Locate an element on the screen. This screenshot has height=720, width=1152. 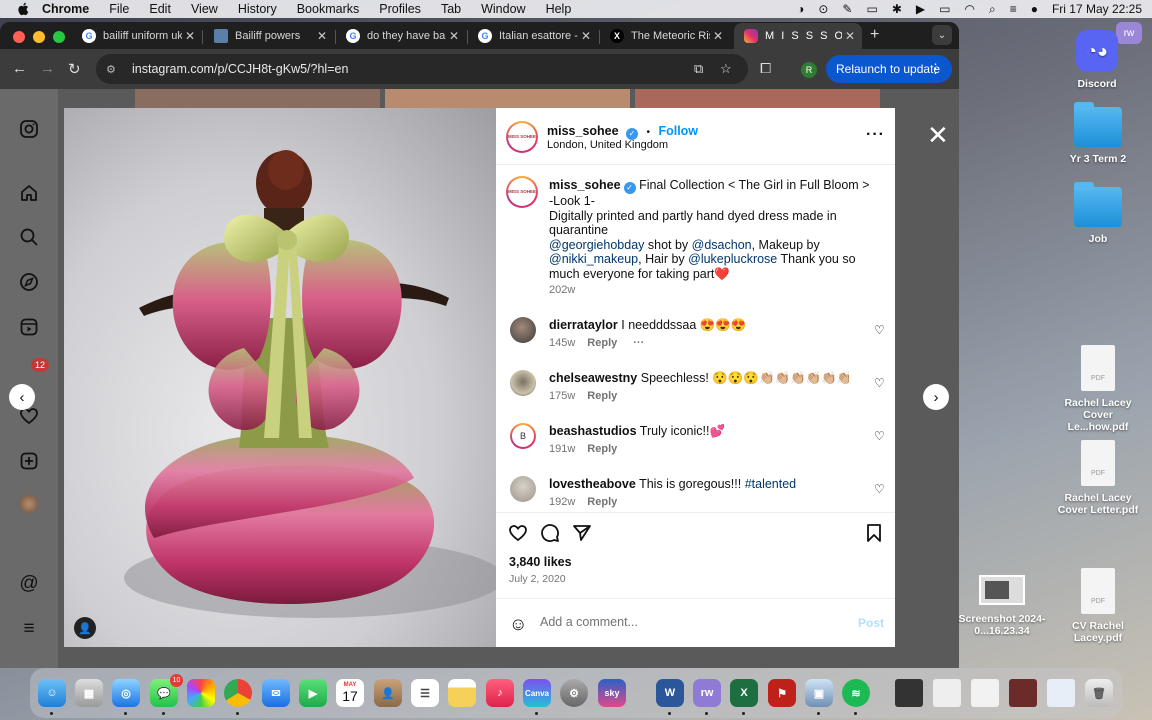
chrome-icon is located at coordinates (238, 693).